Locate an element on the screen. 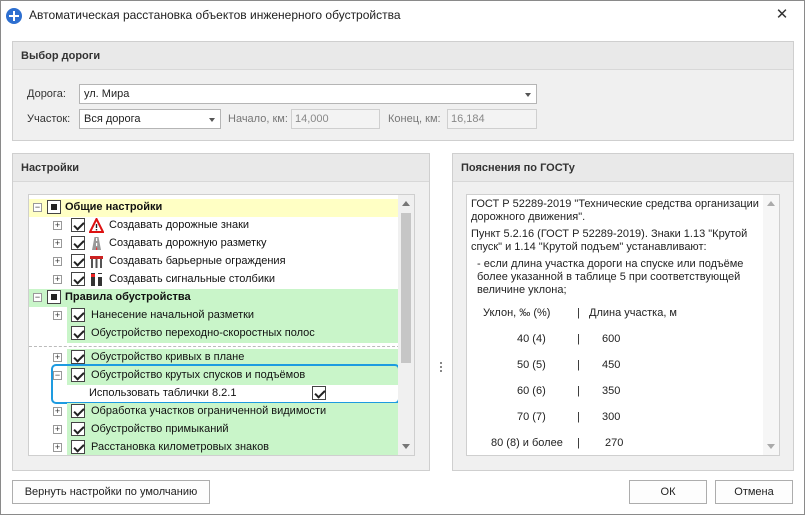 Image resolution: width=805 pixels, height=515 pixels. tree-row-signs: + Создавать дорожные знаки is located at coordinates (214, 226).